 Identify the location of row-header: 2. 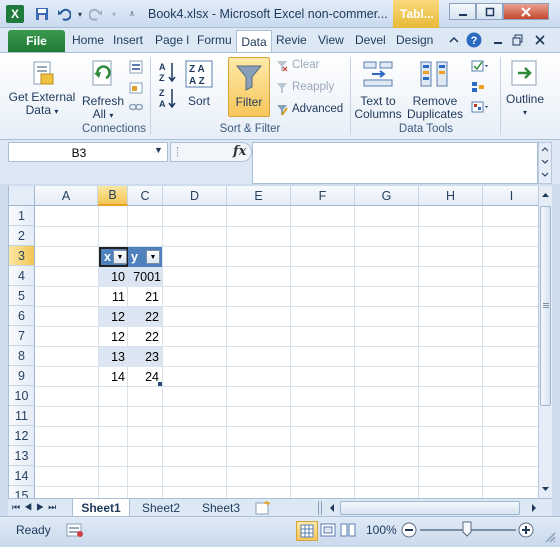
(22, 236).